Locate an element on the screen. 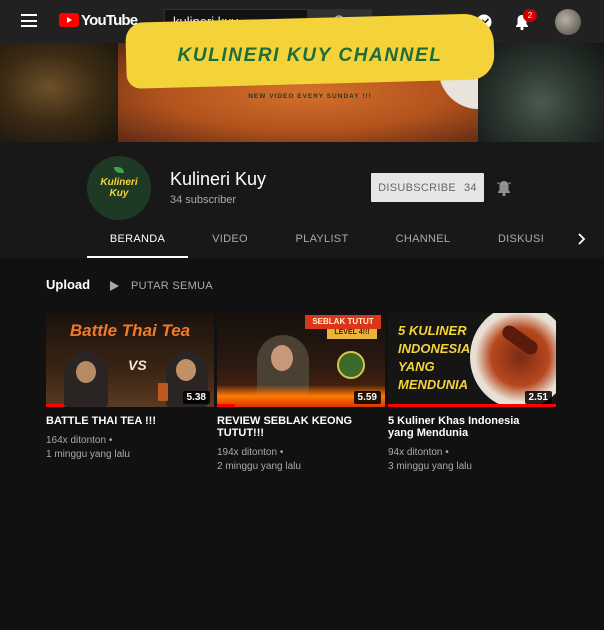 The image size is (604, 630). unsubscribe-count: 34 is located at coordinates (470, 187).